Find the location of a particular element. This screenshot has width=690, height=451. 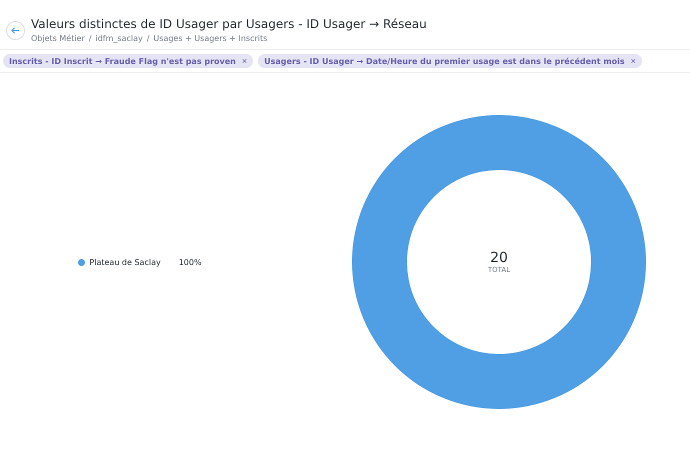

total-value: 20 is located at coordinates (499, 258).